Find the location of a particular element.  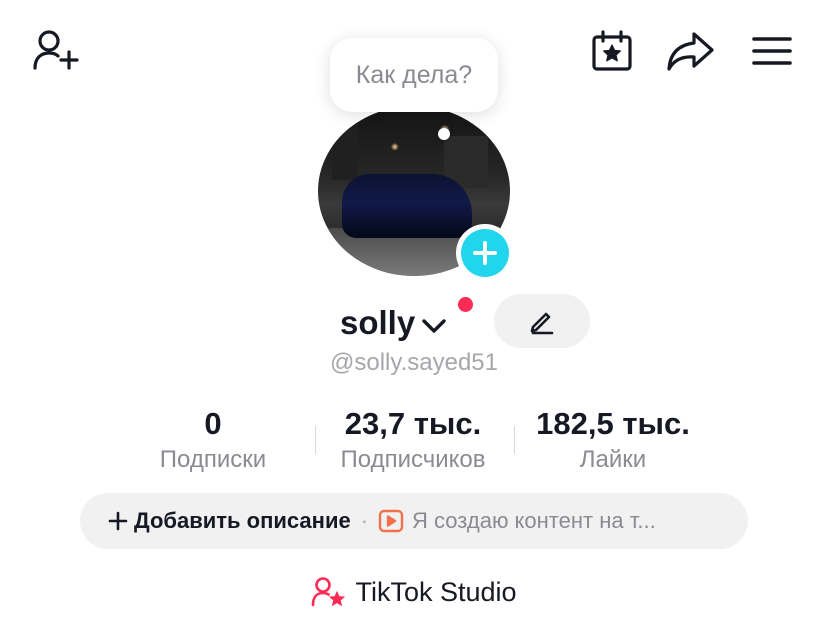

play-square-icon is located at coordinates (391, 521).